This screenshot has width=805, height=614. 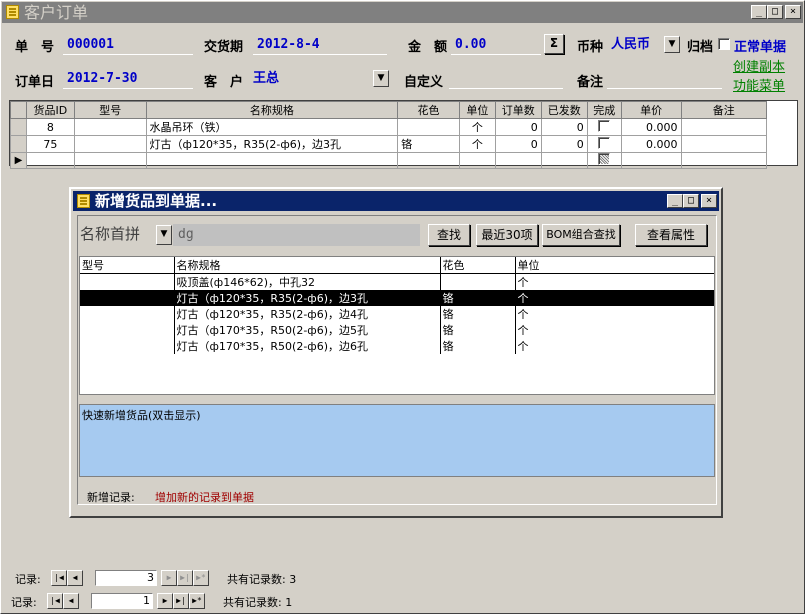 I want to click on currency-dropdown-icon: ▼, so click(x=672, y=44).